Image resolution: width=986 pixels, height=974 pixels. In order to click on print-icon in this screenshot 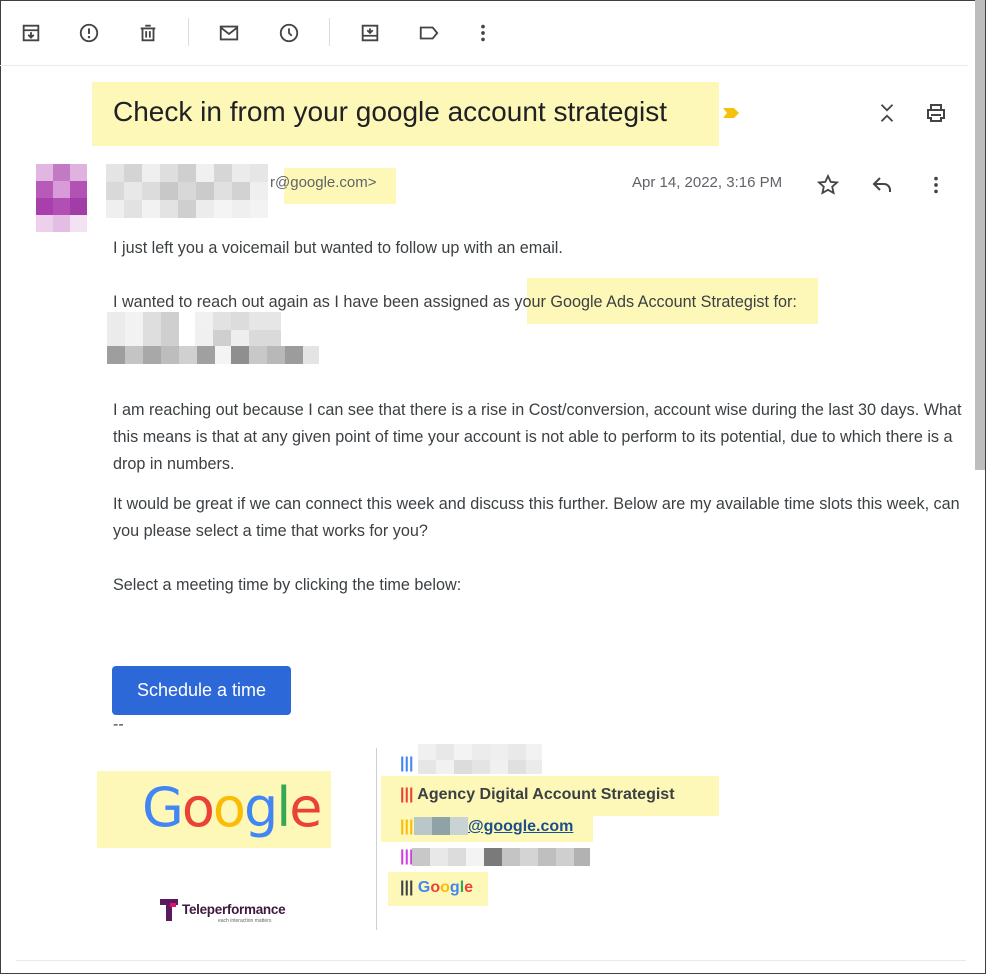, I will do `click(936, 113)`.